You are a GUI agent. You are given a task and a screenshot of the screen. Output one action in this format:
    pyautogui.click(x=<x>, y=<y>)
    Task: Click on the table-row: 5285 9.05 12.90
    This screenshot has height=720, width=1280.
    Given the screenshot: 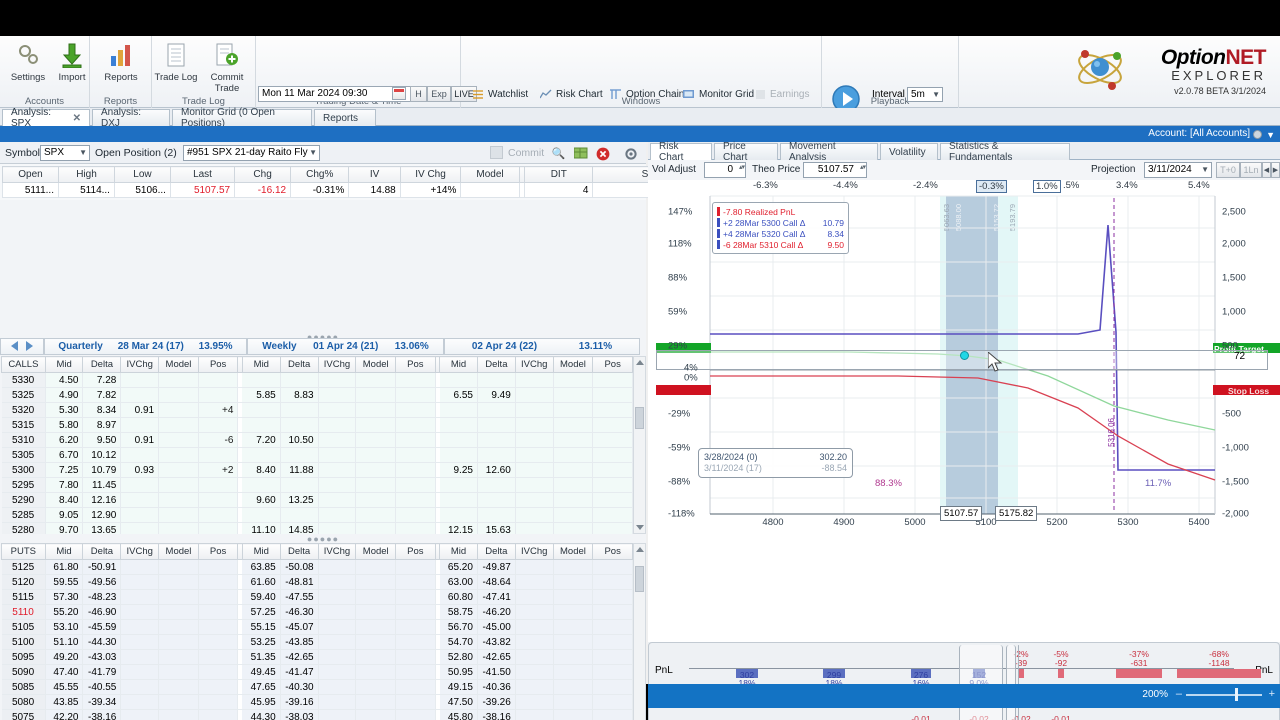 What is the action you would take?
    pyautogui.click(x=317, y=515)
    